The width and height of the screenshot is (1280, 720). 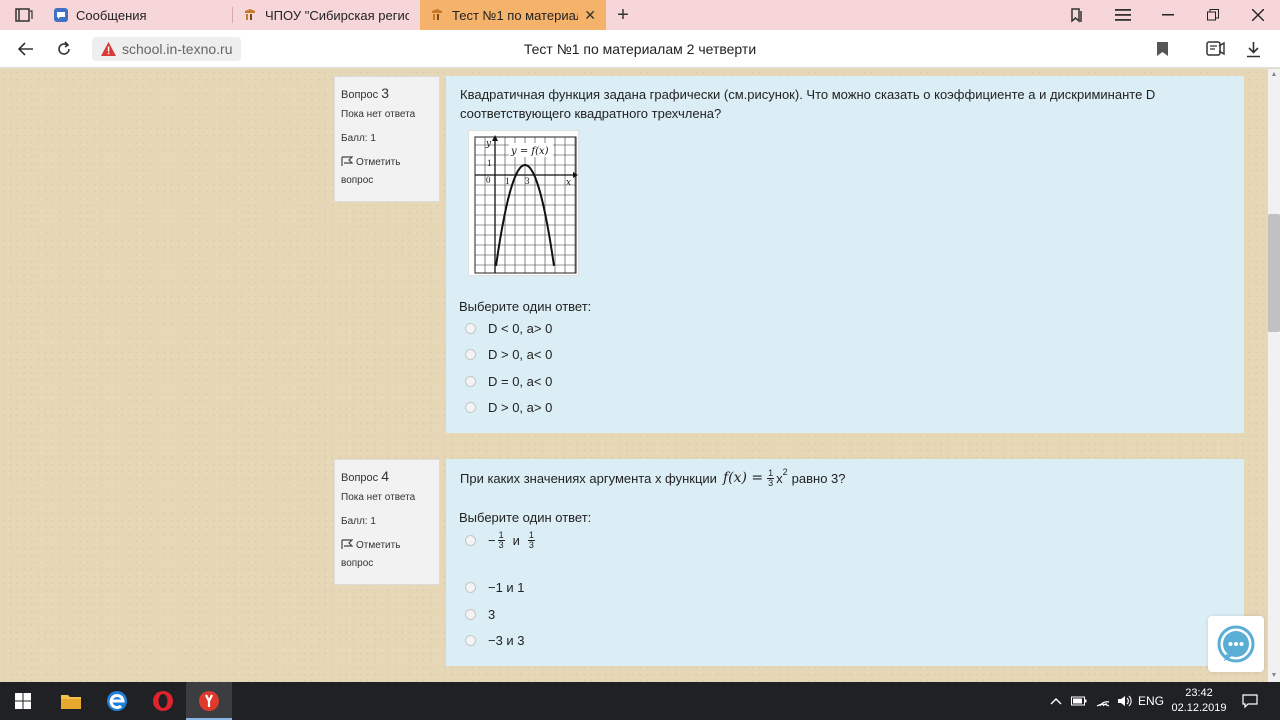 I want to click on tab-college: ЧПОУ "Сибирская региона, so click(x=326, y=15).